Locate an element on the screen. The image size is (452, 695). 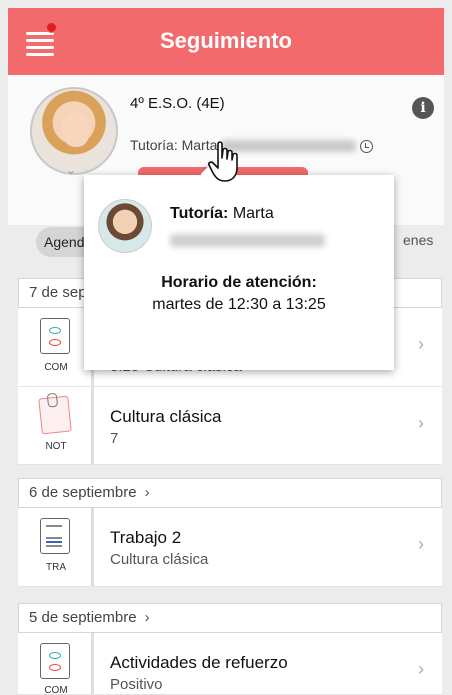
page-title: Seguimiento is located at coordinates (225, 40).